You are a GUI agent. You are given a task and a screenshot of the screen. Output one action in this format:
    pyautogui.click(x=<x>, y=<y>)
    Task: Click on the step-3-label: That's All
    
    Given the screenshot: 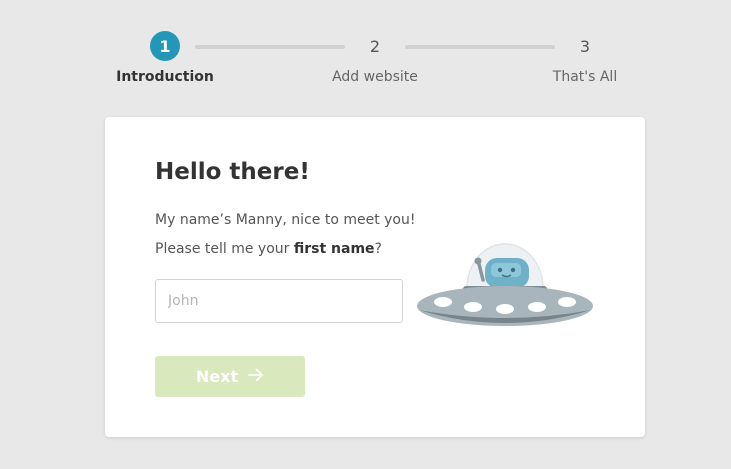 What is the action you would take?
    pyautogui.click(x=585, y=77)
    